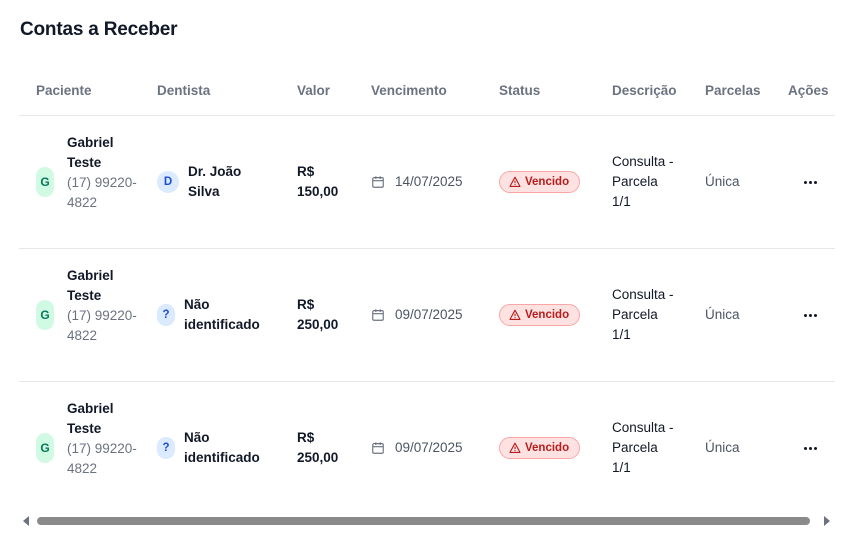 This screenshot has height=541, width=852. What do you see at coordinates (808, 90) in the screenshot?
I see `header-acoes: Ações` at bounding box center [808, 90].